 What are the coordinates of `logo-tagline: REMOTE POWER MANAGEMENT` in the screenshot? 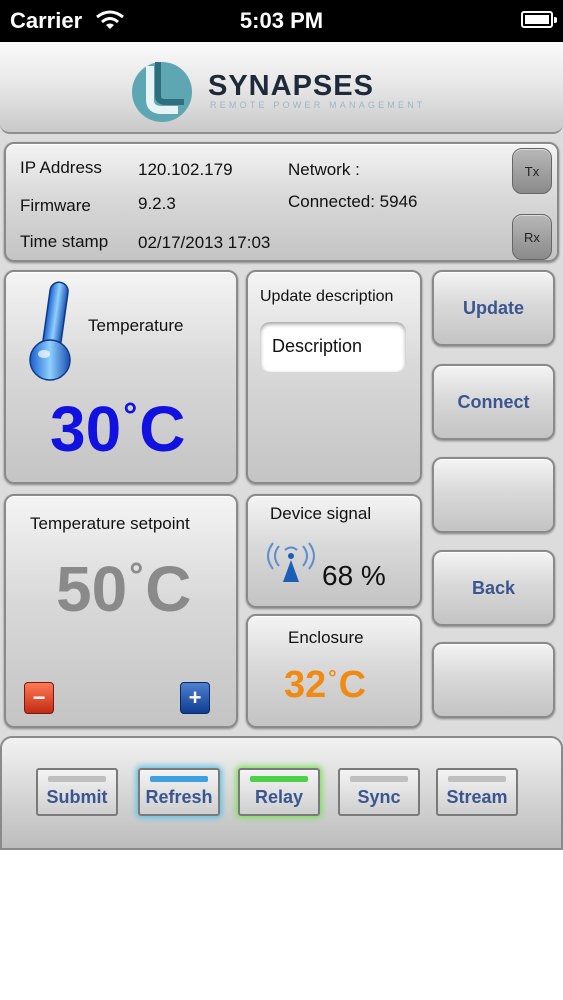 It's located at (318, 105).